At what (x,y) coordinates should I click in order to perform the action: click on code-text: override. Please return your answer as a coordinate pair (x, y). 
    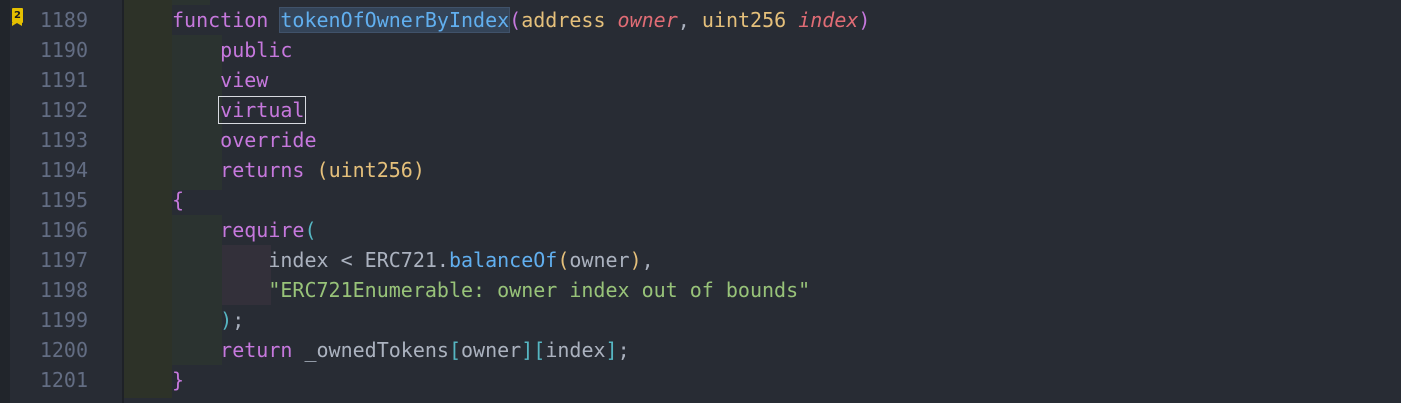
    Looking at the image, I should click on (244, 140).